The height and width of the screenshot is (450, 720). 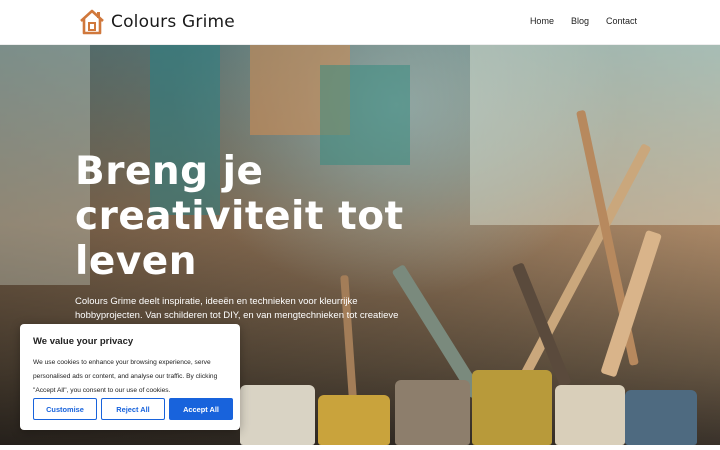 I want to click on accept-all-button: Accept All, so click(x=201, y=409).